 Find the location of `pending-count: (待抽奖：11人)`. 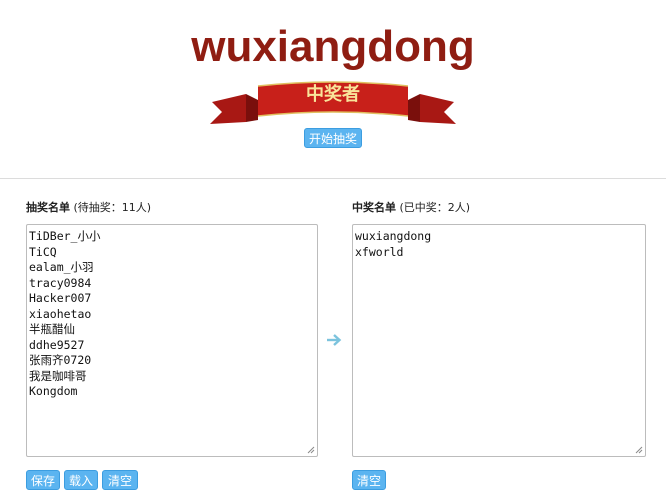

pending-count: (待抽奖：11人) is located at coordinates (112, 207).